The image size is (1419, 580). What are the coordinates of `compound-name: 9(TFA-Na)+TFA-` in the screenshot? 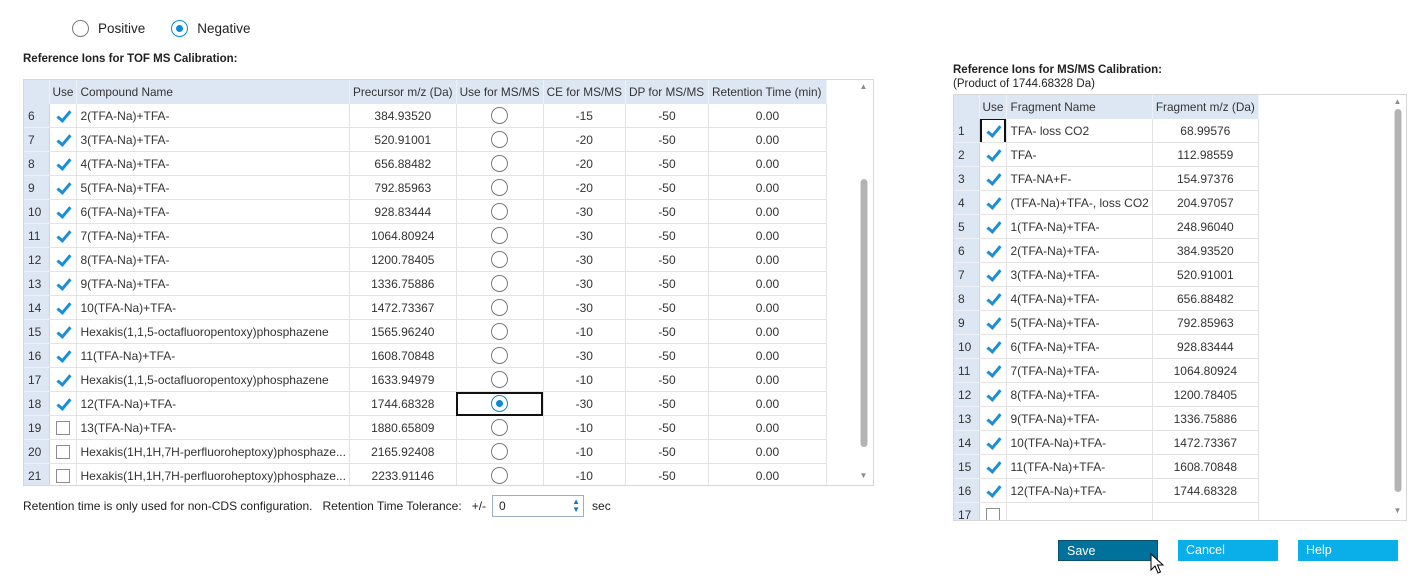 It's located at (213, 283).